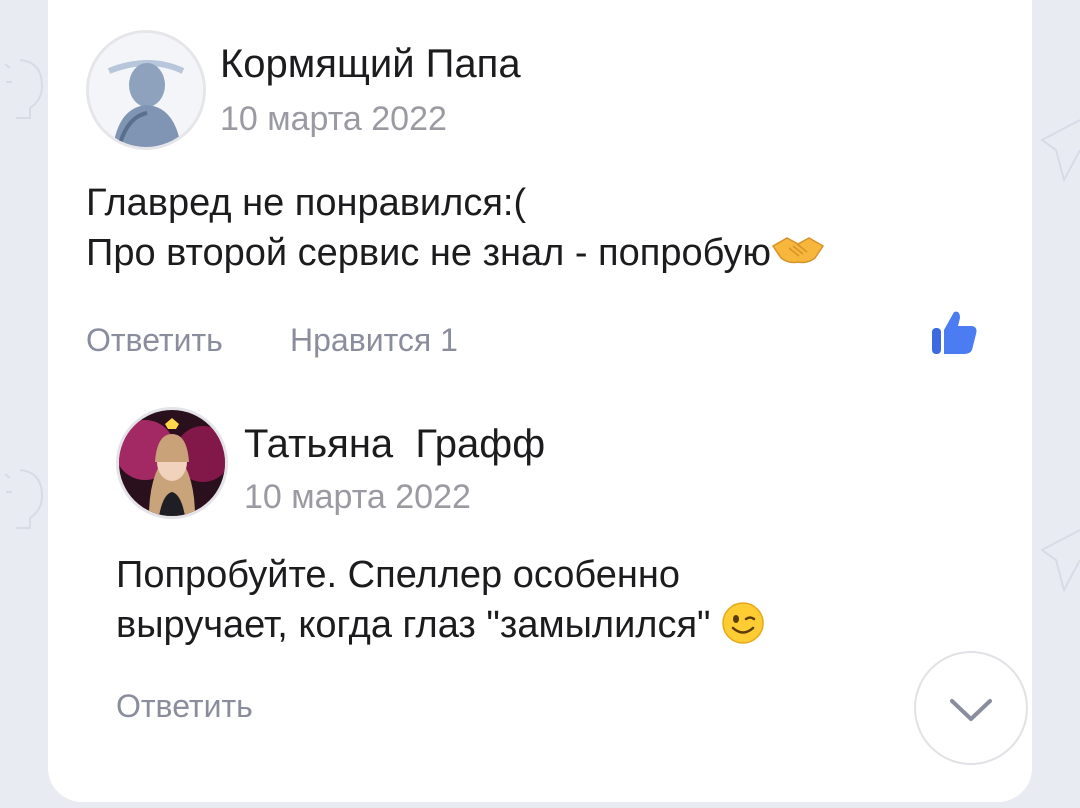 The height and width of the screenshot is (808, 1080). What do you see at coordinates (413, 625) in the screenshot?
I see `reply-text-line-2: выручает, когда глаз "замылился"` at bounding box center [413, 625].